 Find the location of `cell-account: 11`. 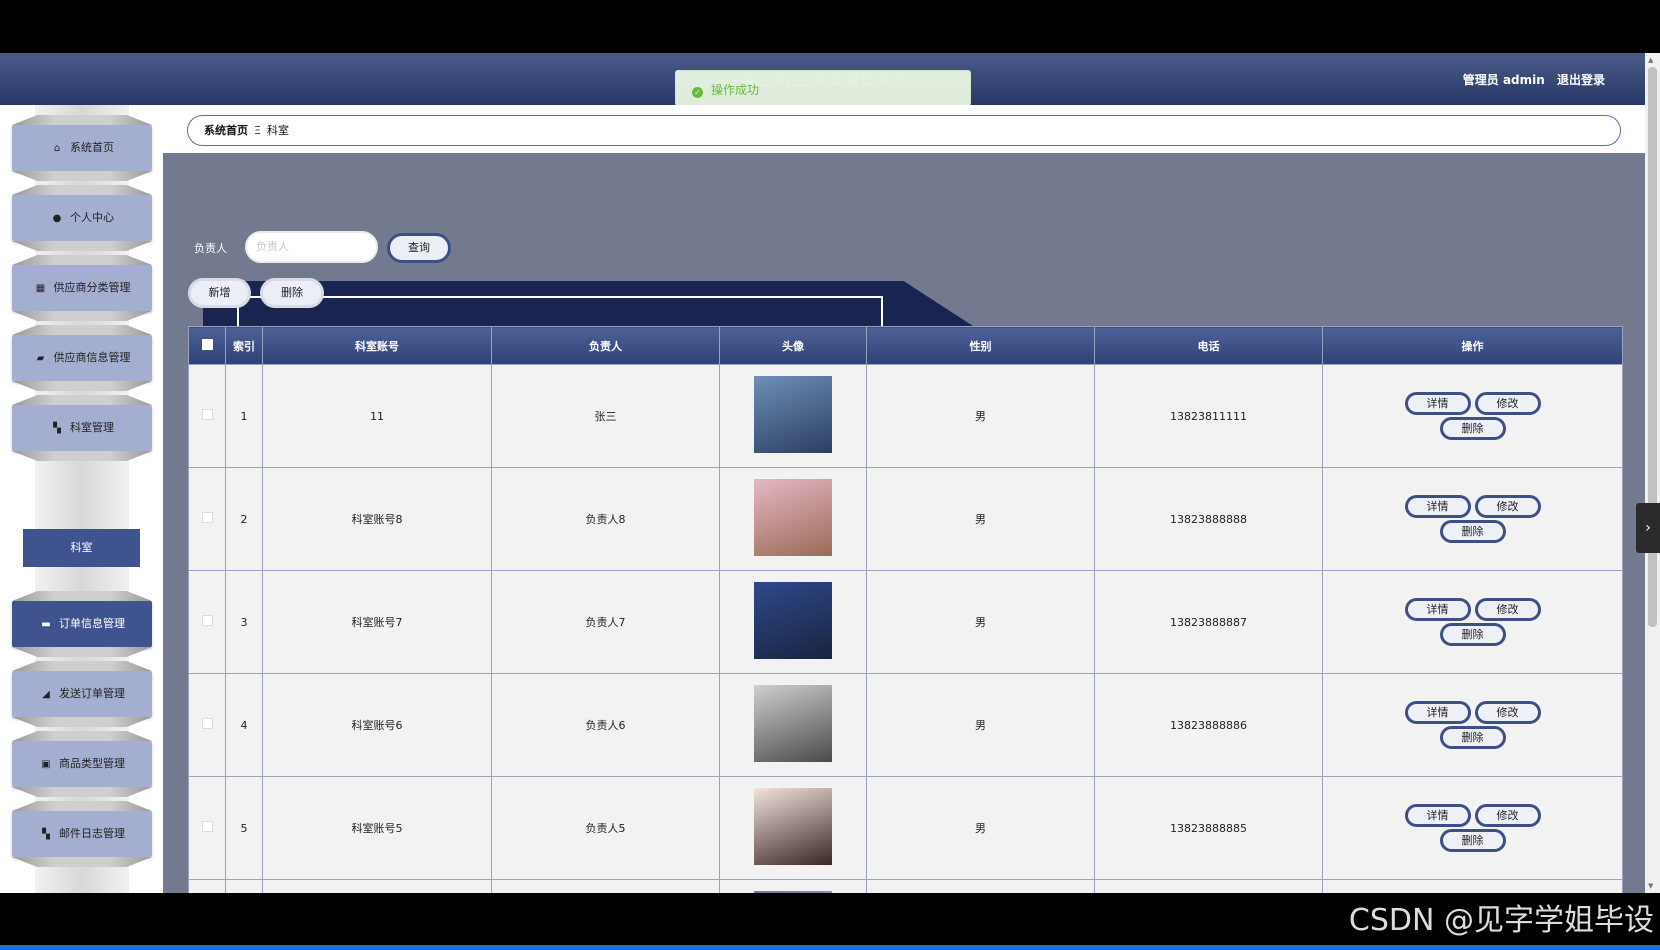

cell-account: 11 is located at coordinates (377, 416).